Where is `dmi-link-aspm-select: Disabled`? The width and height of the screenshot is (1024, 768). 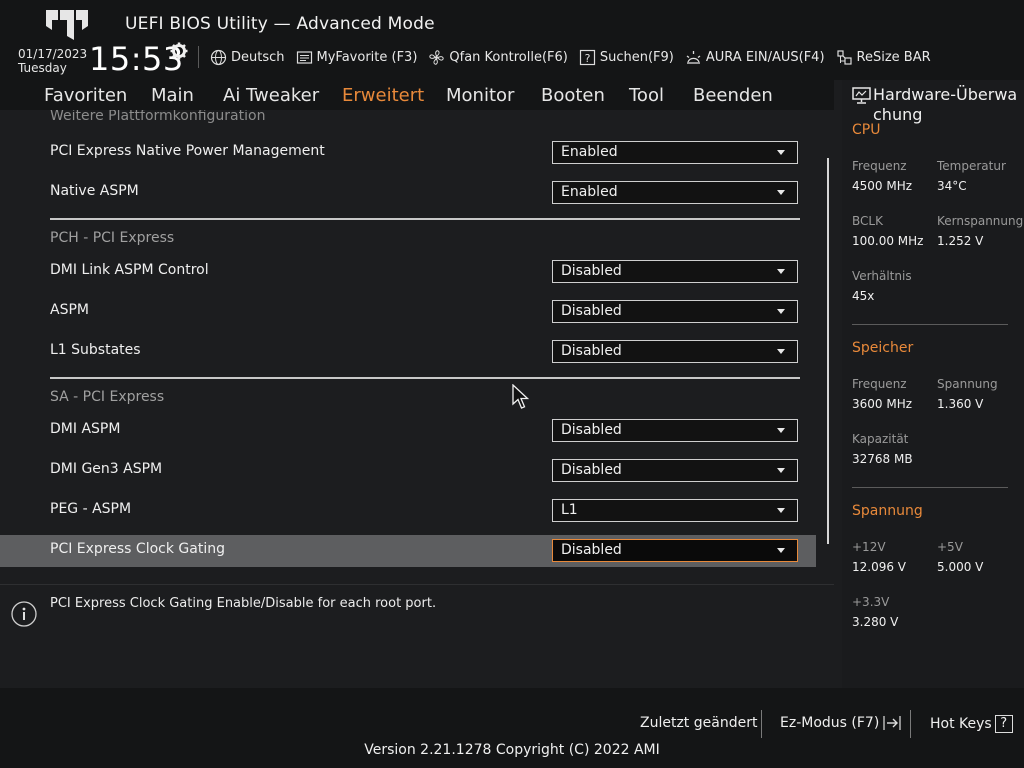 dmi-link-aspm-select: Disabled is located at coordinates (675, 271).